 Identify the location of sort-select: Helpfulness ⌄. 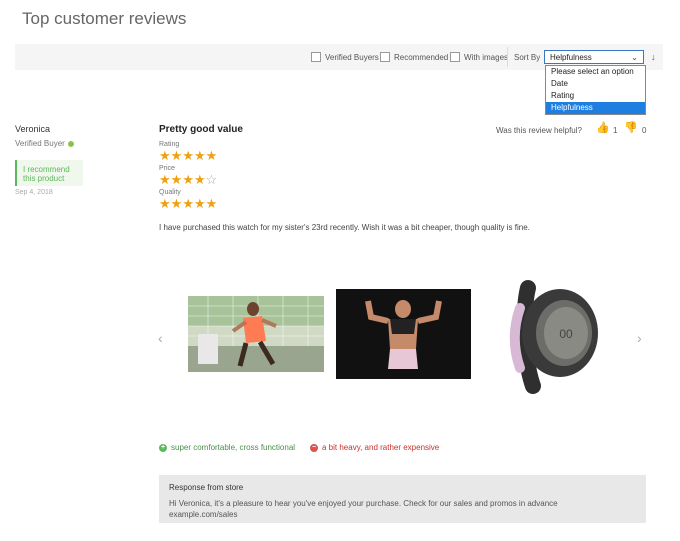
(594, 57).